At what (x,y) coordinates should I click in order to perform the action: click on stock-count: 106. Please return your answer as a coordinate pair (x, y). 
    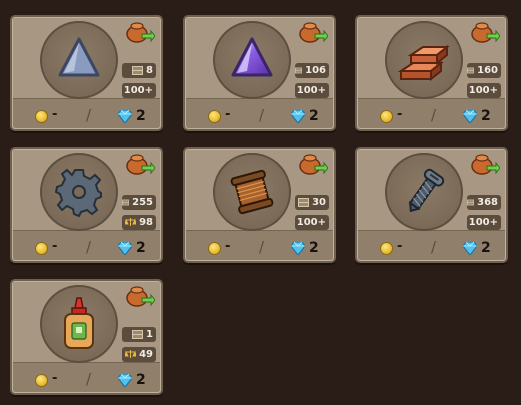
    Looking at the image, I should click on (315, 70).